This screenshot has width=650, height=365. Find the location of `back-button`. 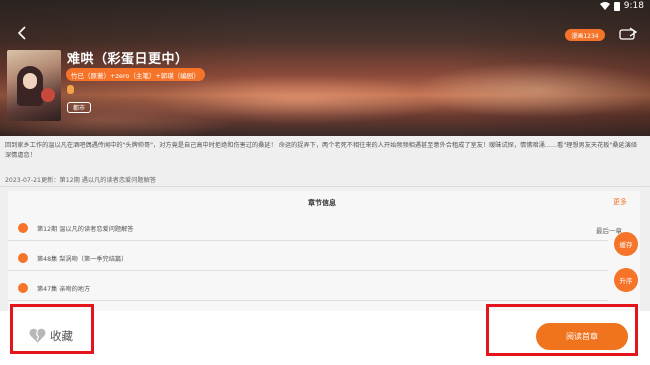

back-button is located at coordinates (23, 33).